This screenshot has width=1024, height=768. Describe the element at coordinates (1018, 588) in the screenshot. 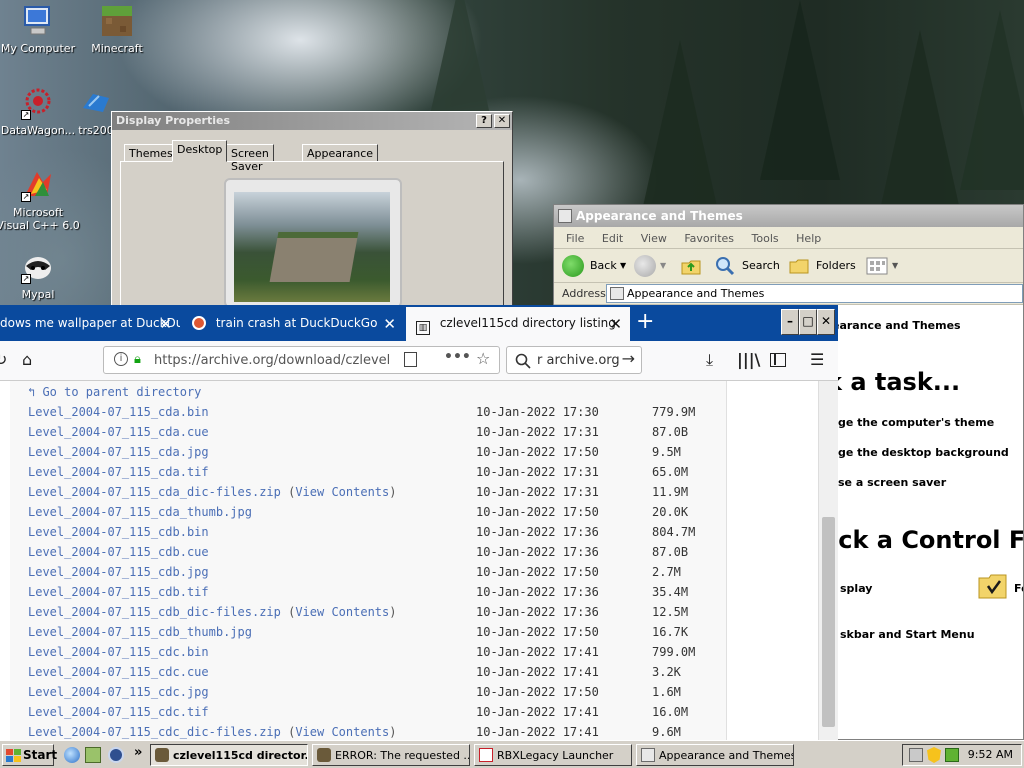

I see `cp-item-fonts-label: Fo` at that location.